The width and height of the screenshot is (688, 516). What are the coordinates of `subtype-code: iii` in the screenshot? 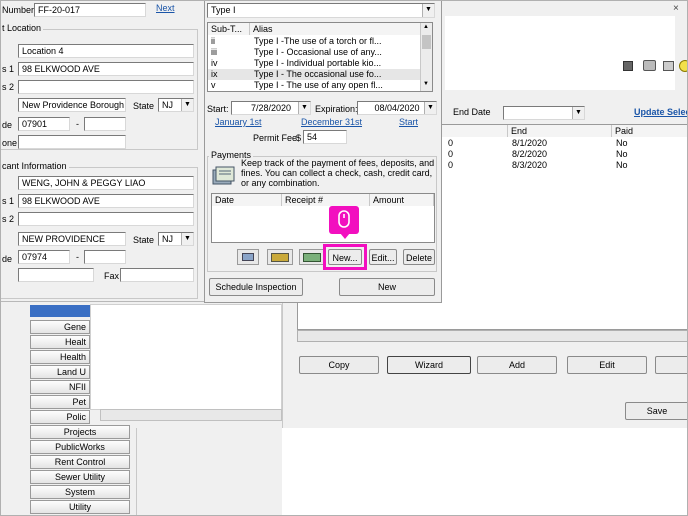 It's located at (214, 52).